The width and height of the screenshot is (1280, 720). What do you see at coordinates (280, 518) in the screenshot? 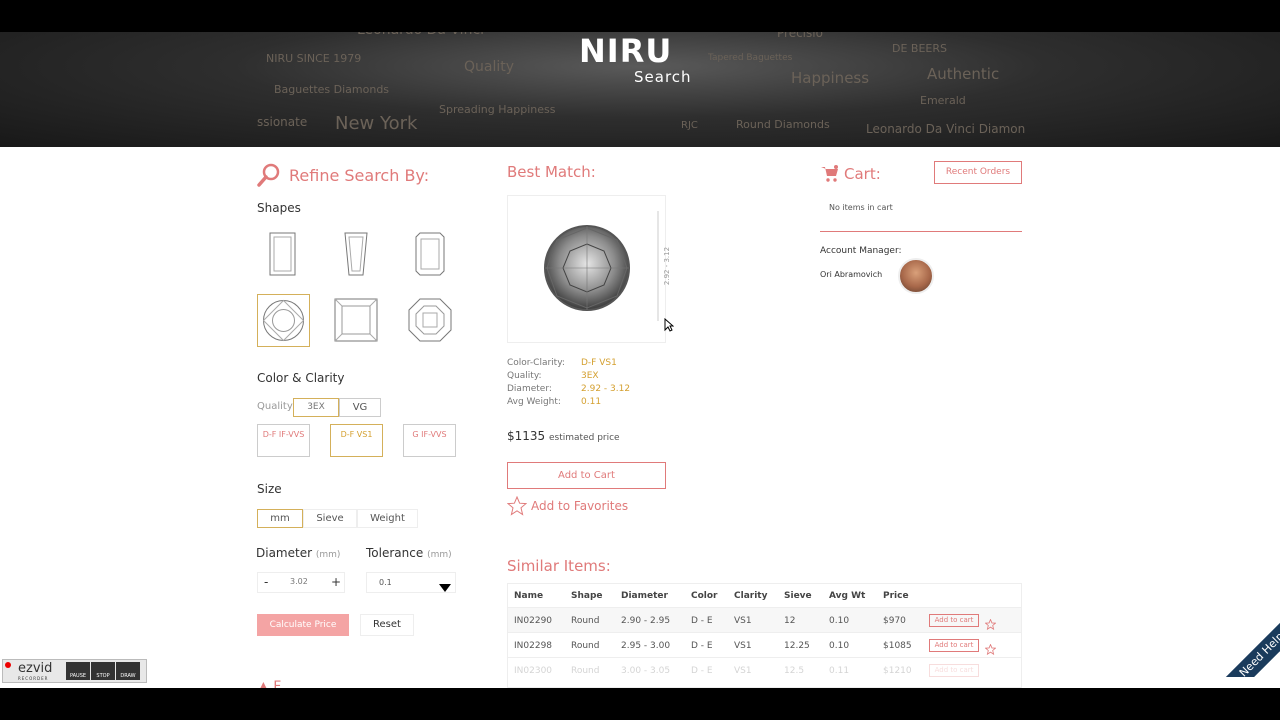
I see `size-option-mm: mm` at bounding box center [280, 518].